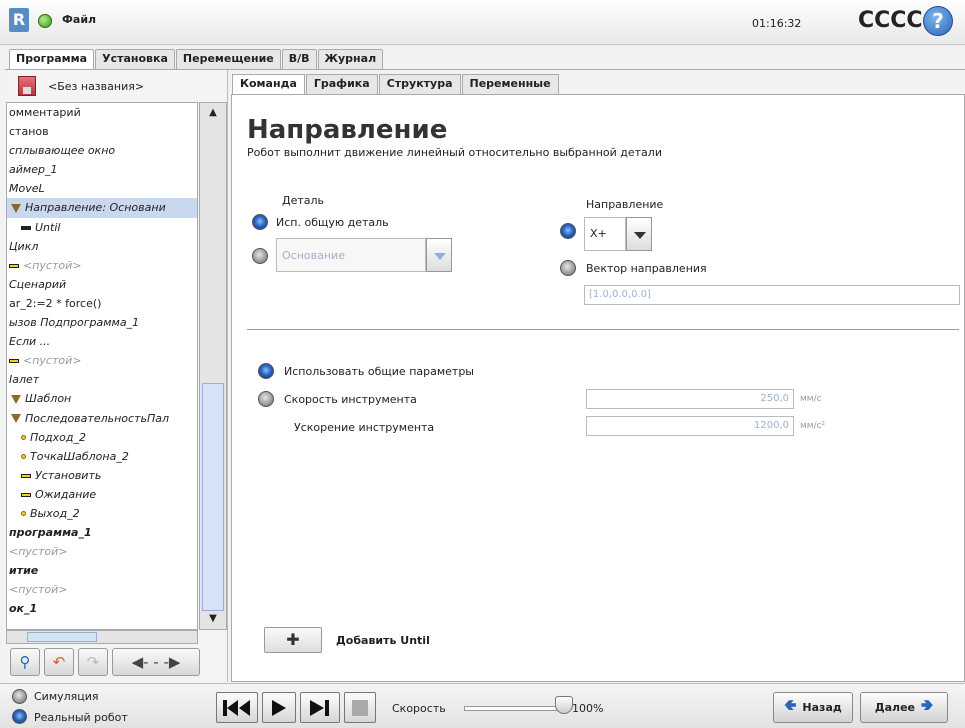 This screenshot has width=965, height=728. Describe the element at coordinates (213, 497) in the screenshot. I see `scroll-thumb` at that location.